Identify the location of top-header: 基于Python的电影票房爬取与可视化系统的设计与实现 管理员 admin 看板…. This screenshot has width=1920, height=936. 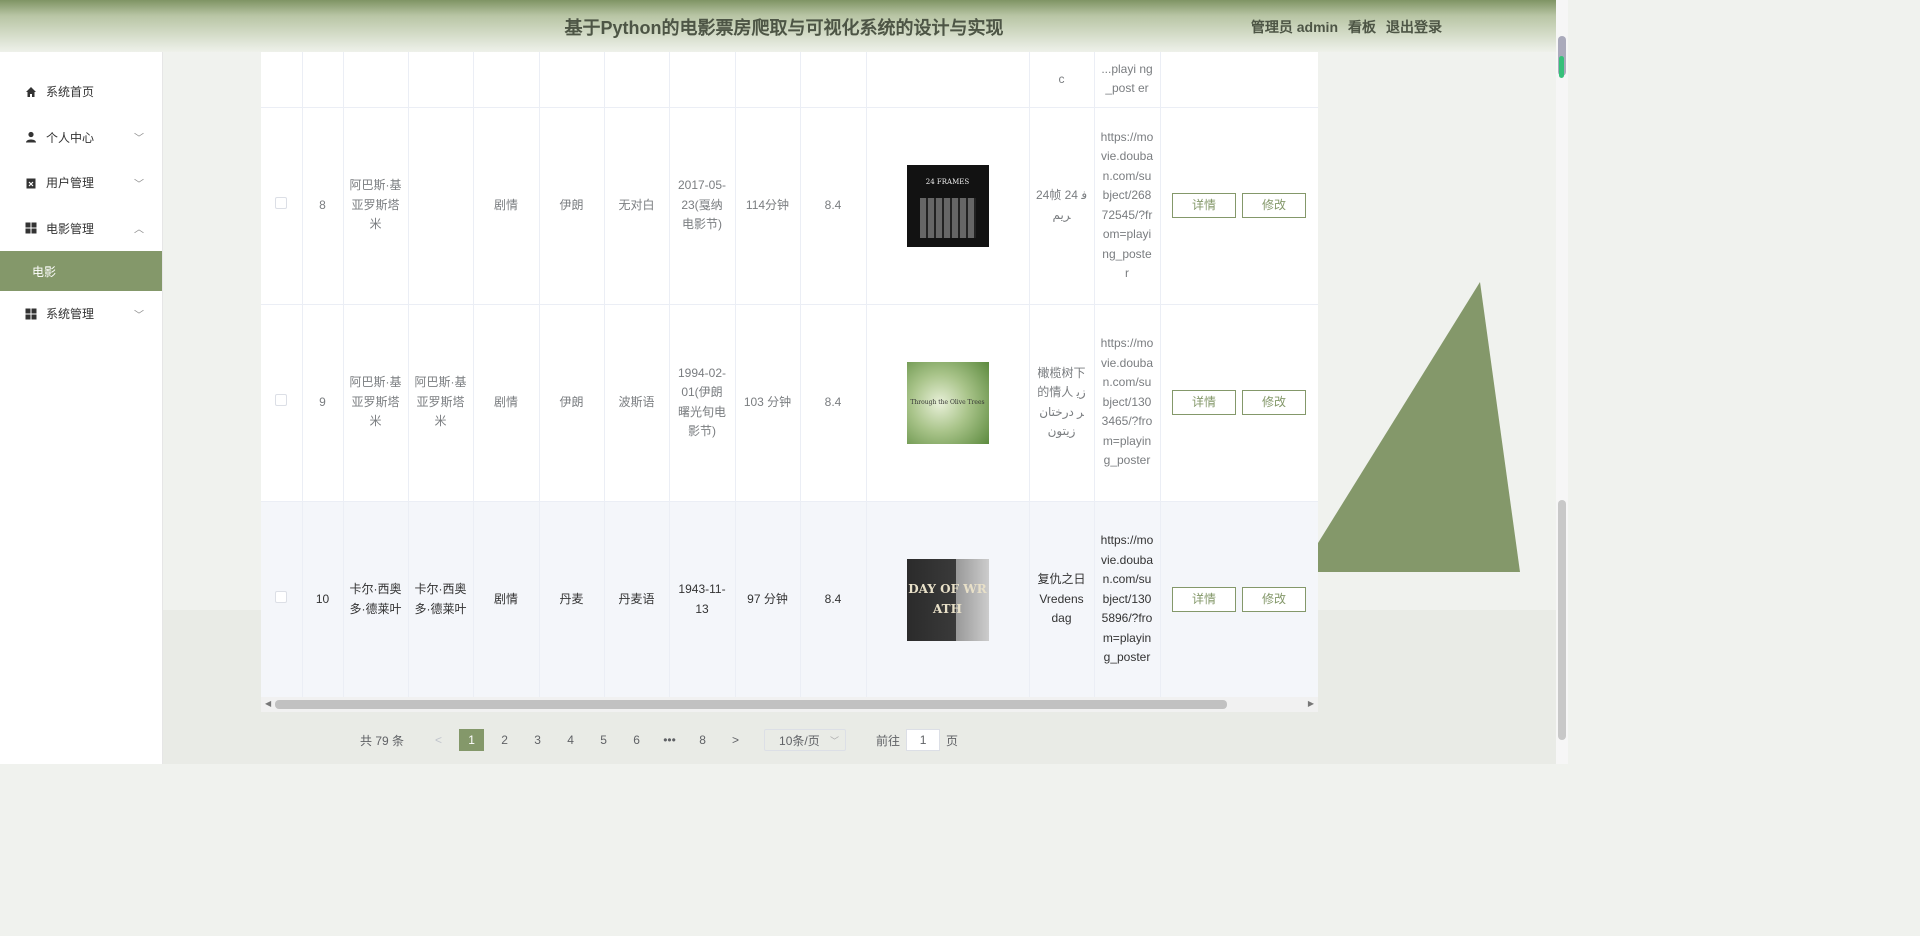
(784, 26).